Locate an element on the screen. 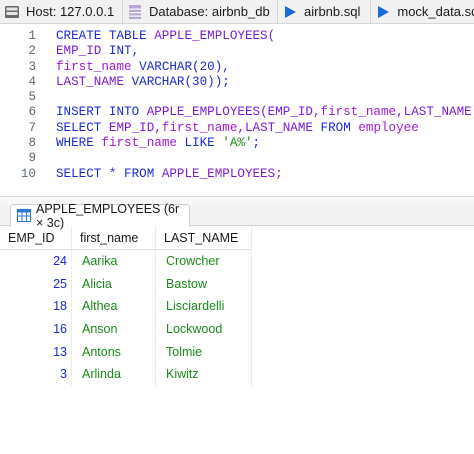  cell-first-name: Aarika is located at coordinates (114, 261).